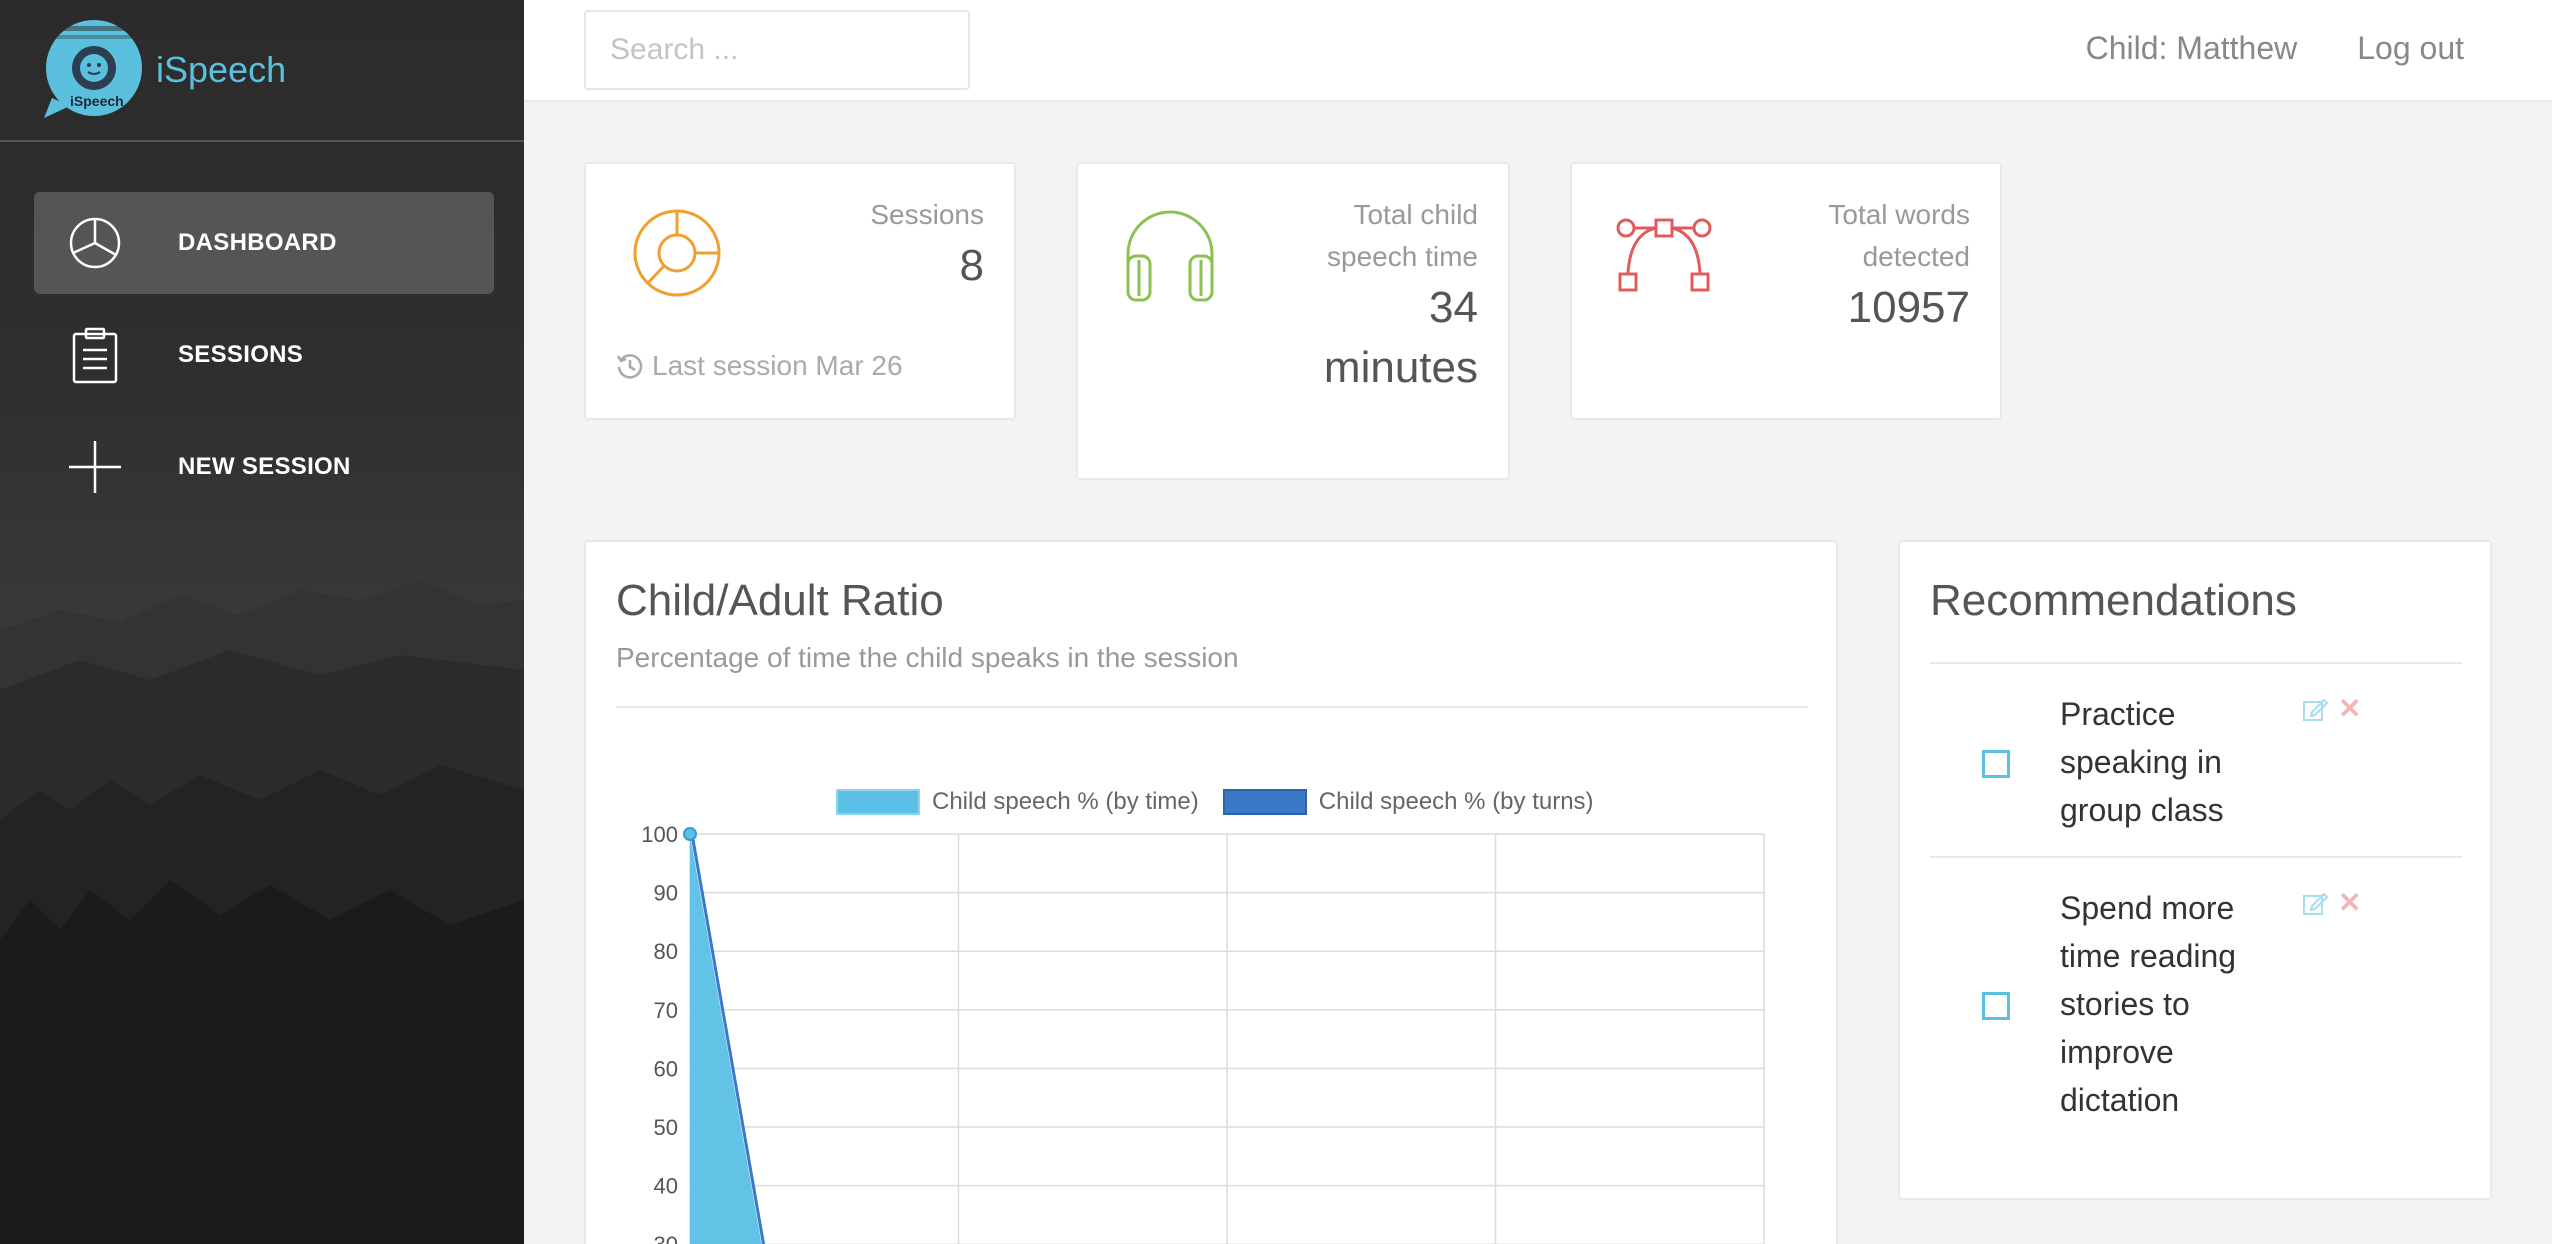 This screenshot has width=2552, height=1244. What do you see at coordinates (1170, 256) in the screenshot?
I see `headphones-icon` at bounding box center [1170, 256].